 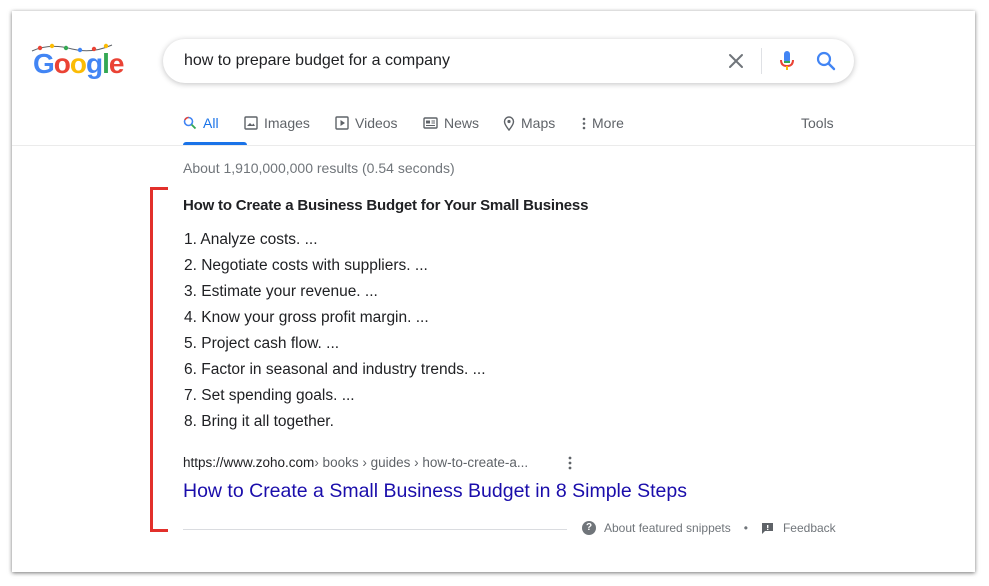 I want to click on tabs-divider, so click(x=493, y=145).